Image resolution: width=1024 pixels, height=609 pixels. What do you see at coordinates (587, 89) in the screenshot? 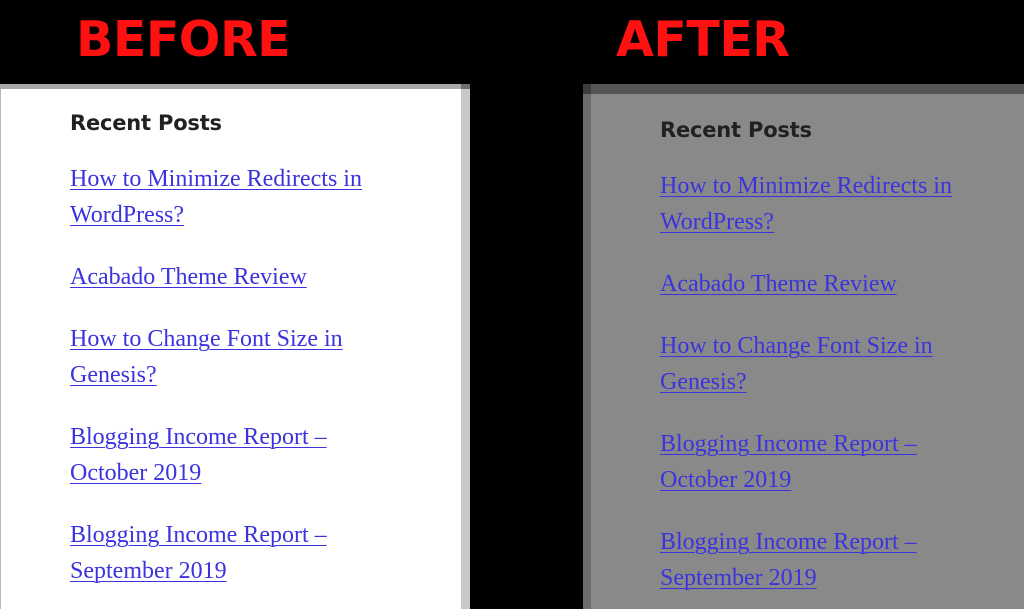
I see `after-panel-corner` at bounding box center [587, 89].